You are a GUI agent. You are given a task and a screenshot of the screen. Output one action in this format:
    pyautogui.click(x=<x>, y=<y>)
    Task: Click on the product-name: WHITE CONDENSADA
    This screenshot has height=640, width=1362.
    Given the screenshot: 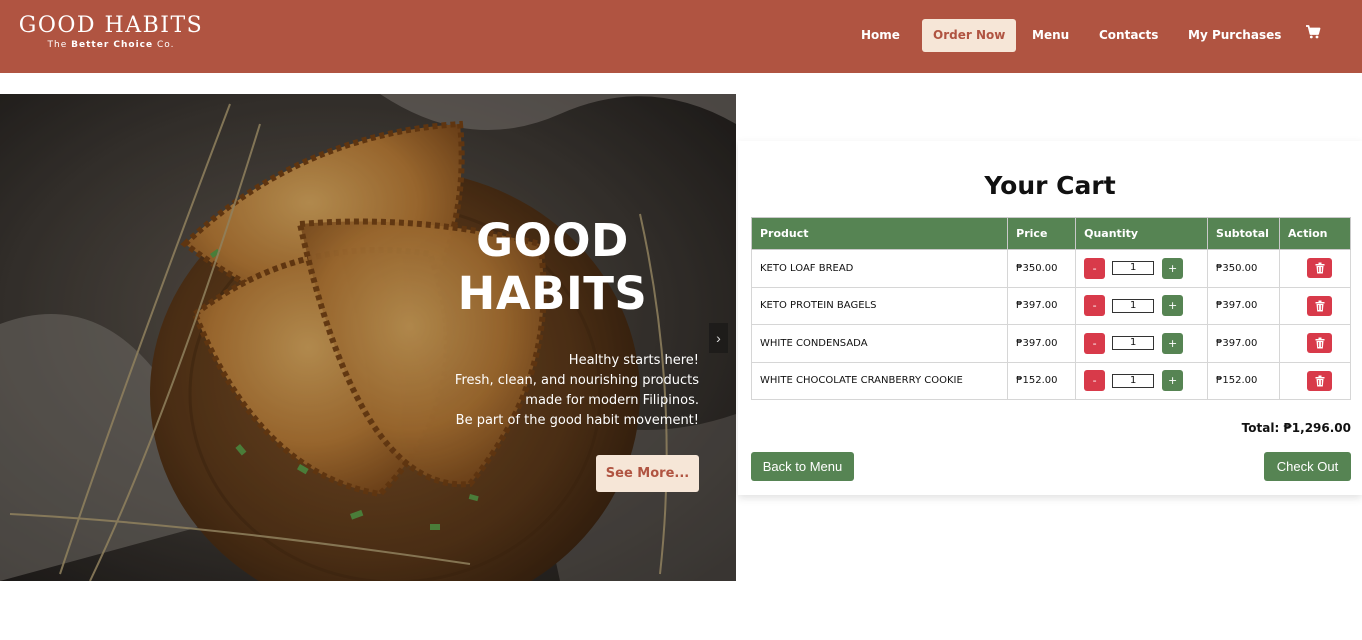 What is the action you would take?
    pyautogui.click(x=879, y=343)
    